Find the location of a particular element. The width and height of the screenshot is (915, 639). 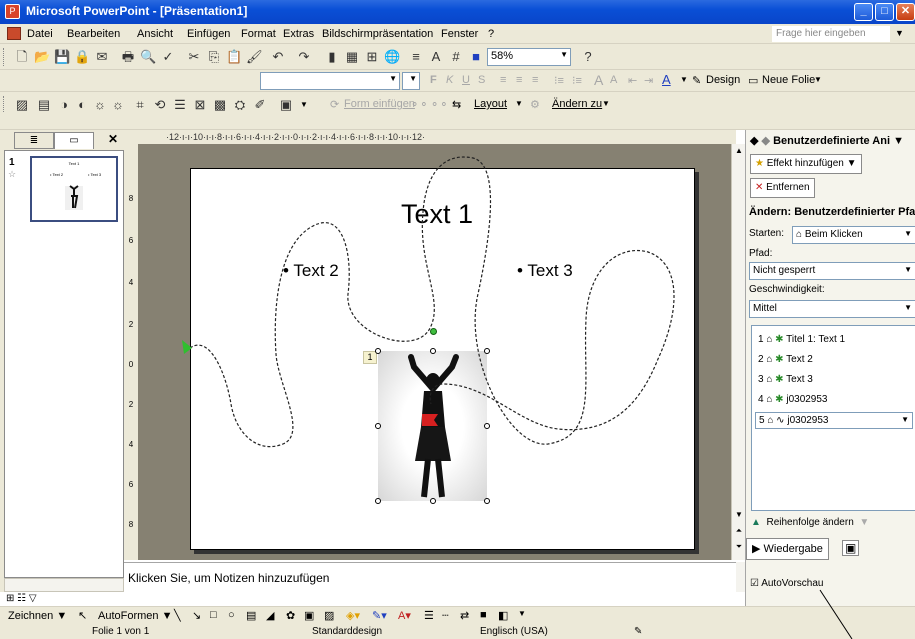

menu-help: ? is located at coordinates (491, 34).